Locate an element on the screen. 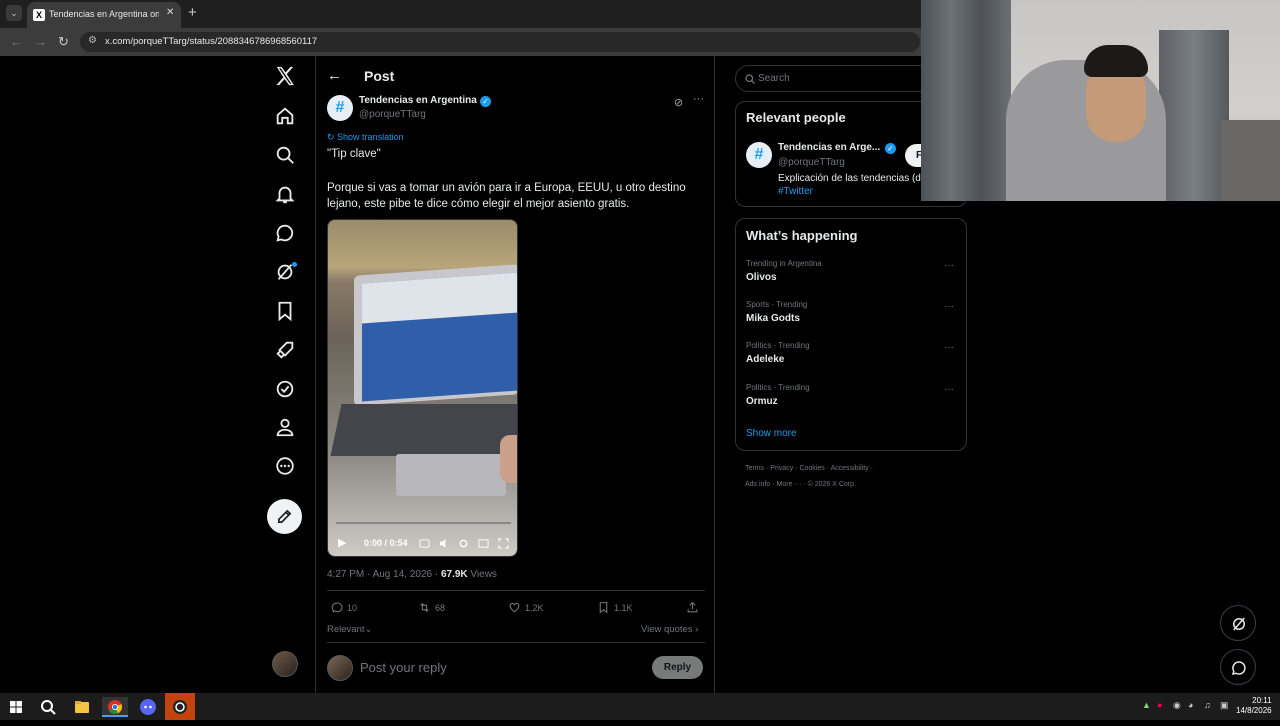  views-count: 67.9K is located at coordinates (454, 574).